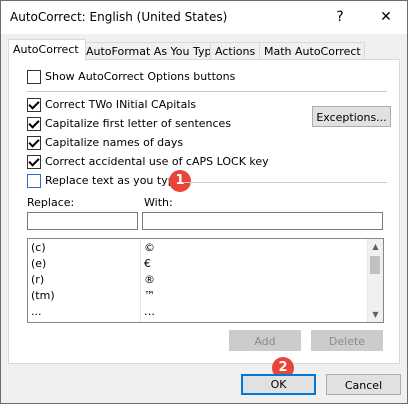 The width and height of the screenshot is (408, 404). I want to click on replace-label: Replace:, so click(51, 202).